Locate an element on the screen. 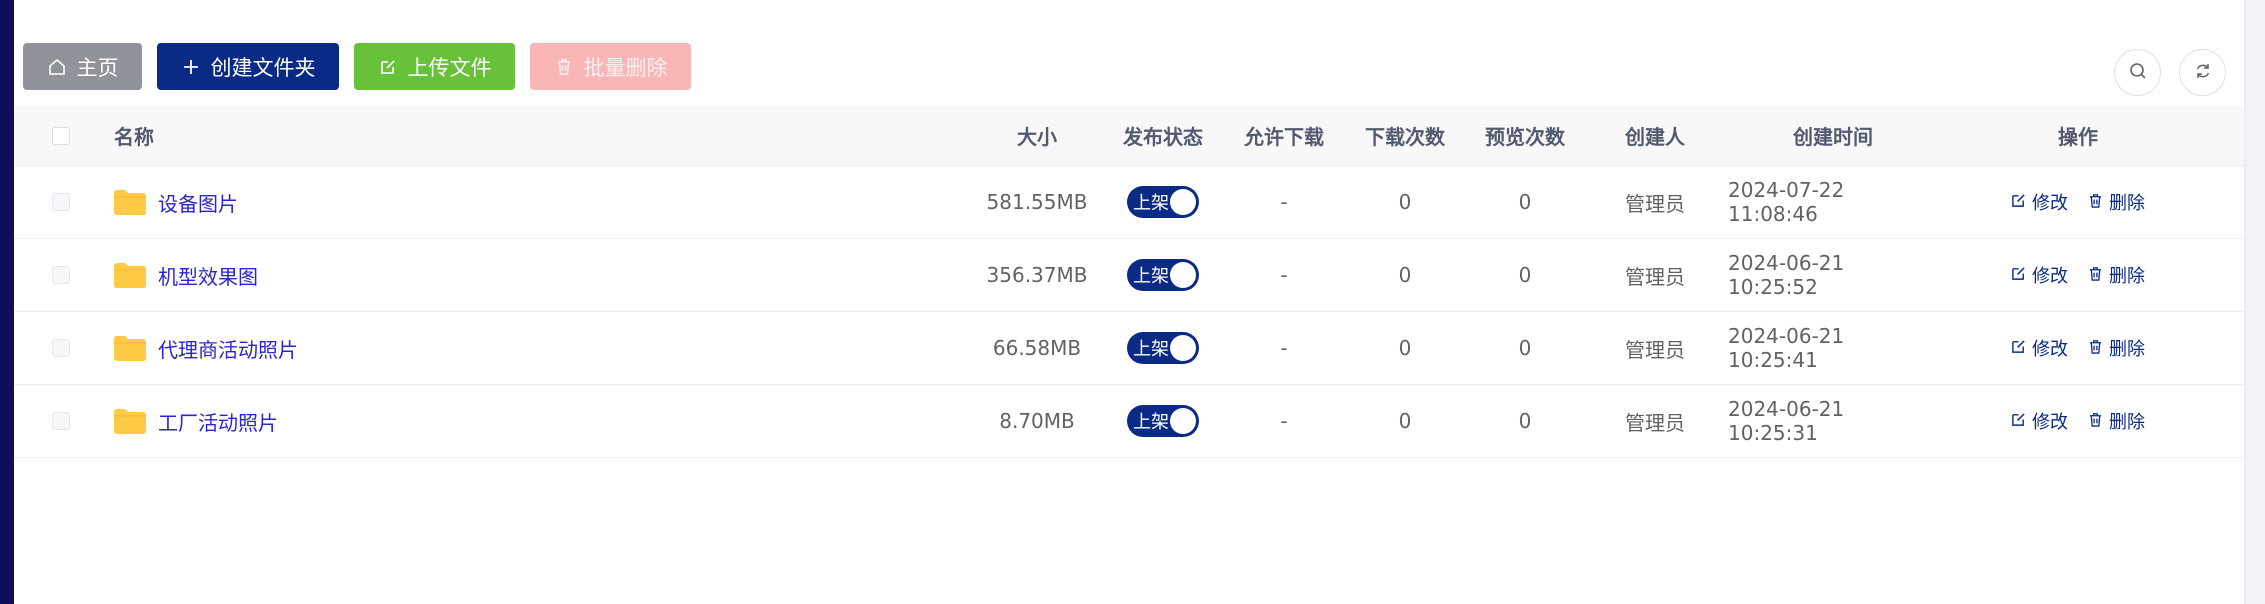 This screenshot has width=2265, height=604. page-scrollbar is located at coordinates (2254, 302).